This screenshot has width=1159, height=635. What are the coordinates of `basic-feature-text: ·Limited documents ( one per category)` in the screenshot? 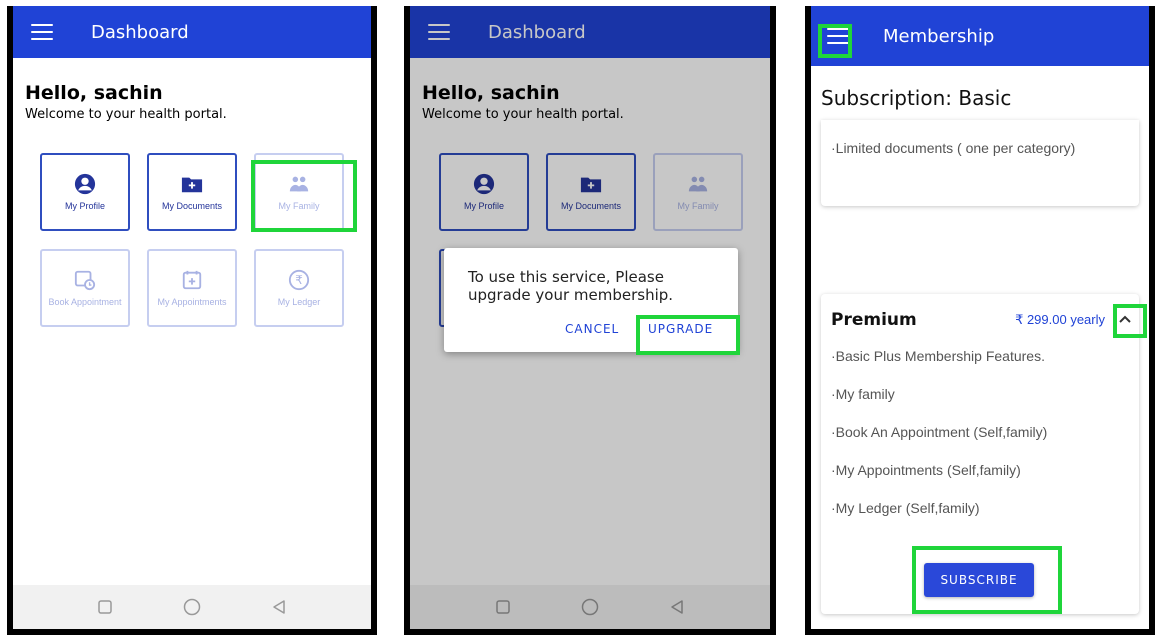 It's located at (953, 148).